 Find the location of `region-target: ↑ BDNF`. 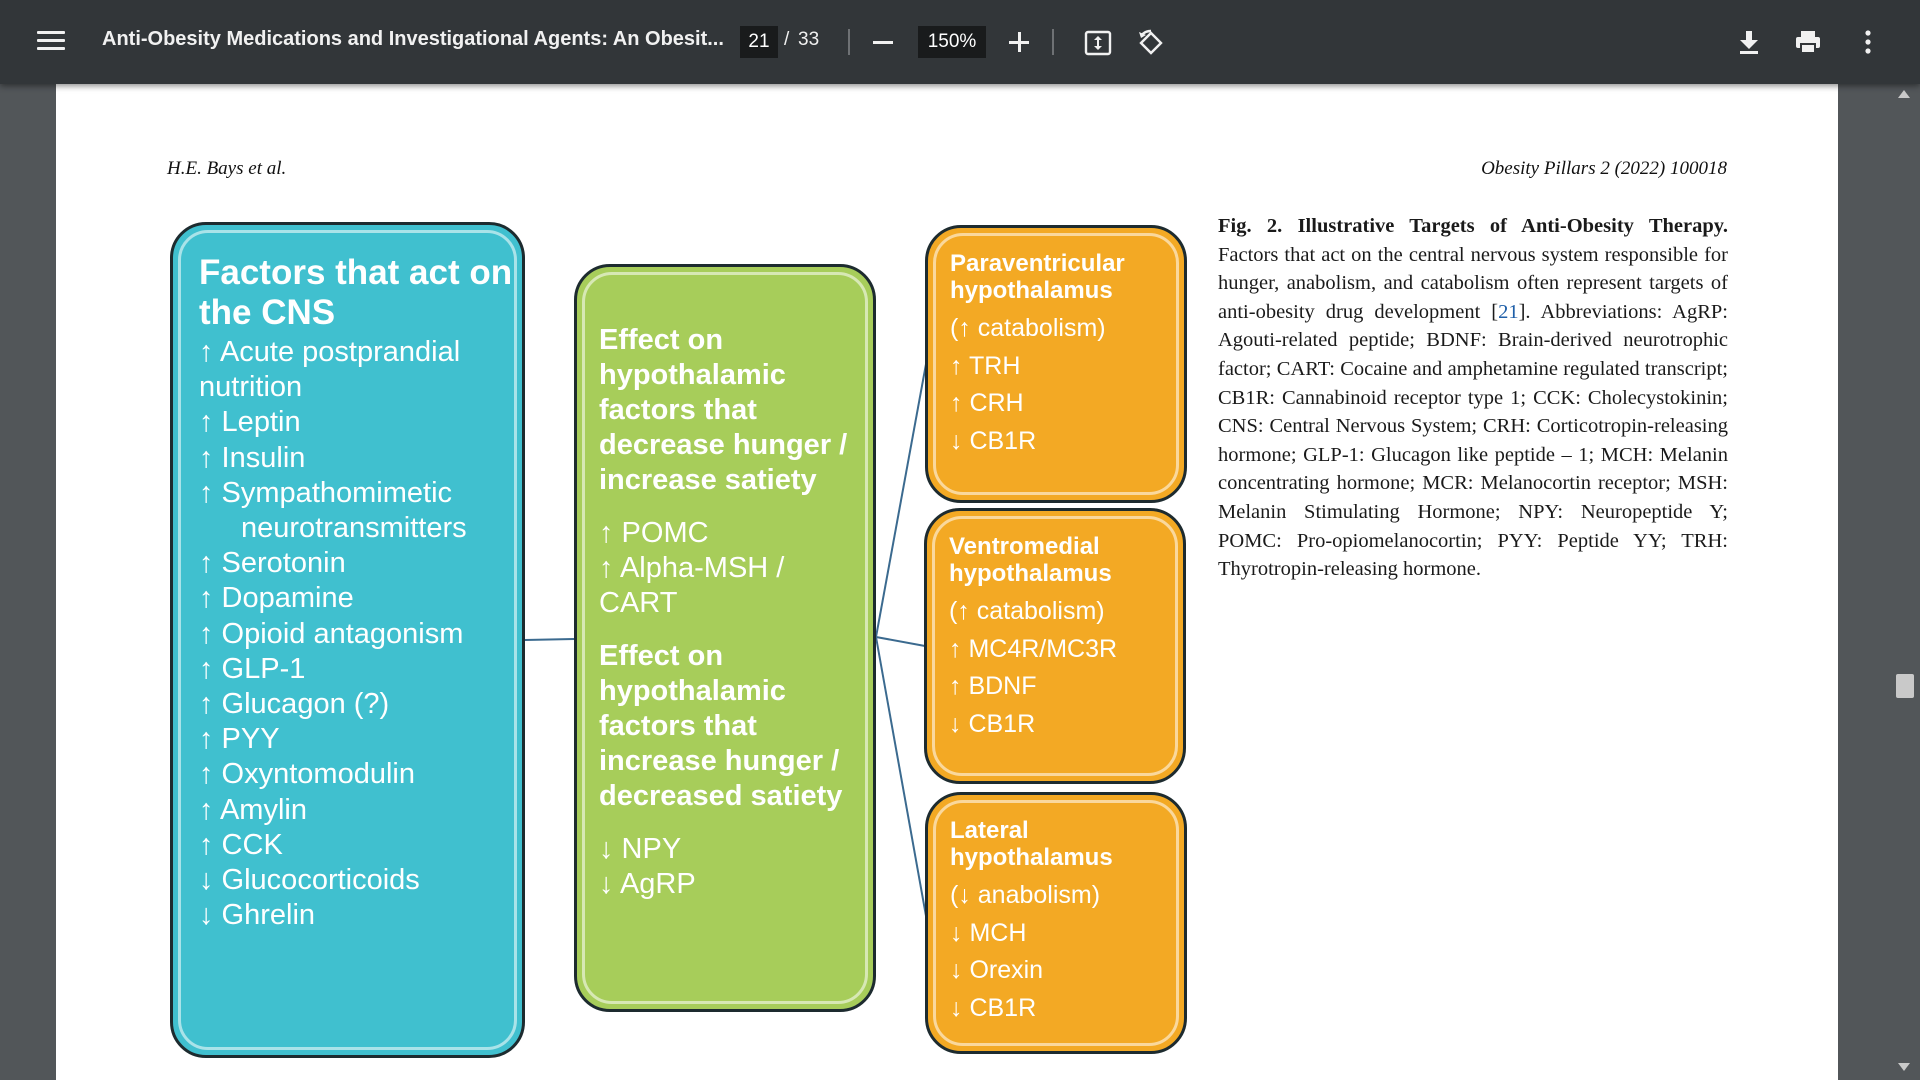

region-target: ↑ BDNF is located at coordinates (993, 686).